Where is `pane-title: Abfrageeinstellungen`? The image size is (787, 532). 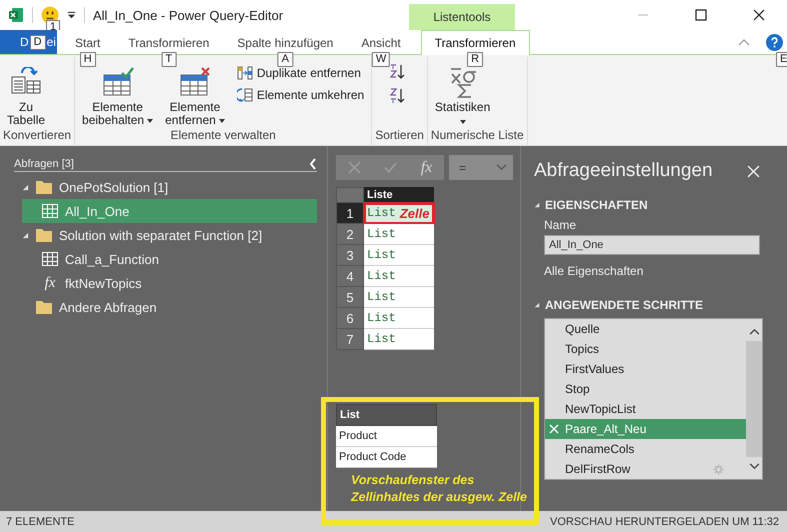 pane-title: Abfrageeinstellungen is located at coordinates (623, 171).